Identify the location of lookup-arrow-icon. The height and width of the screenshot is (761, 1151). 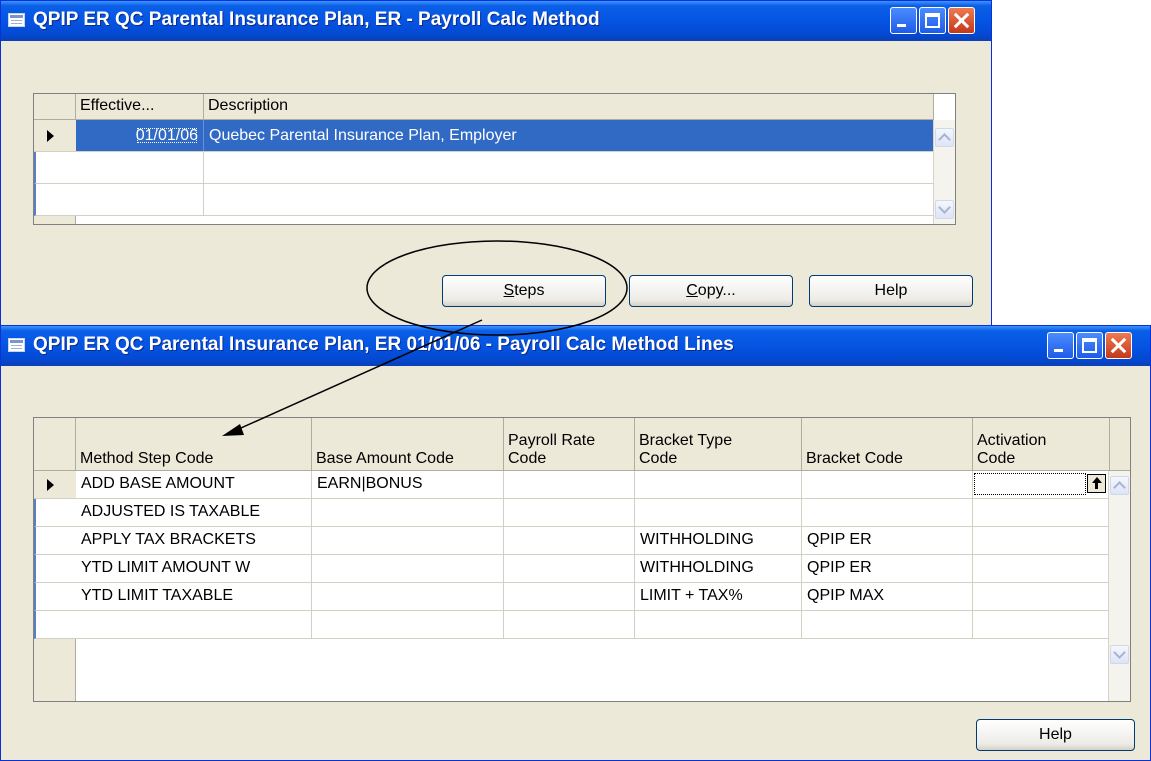
(1096, 483).